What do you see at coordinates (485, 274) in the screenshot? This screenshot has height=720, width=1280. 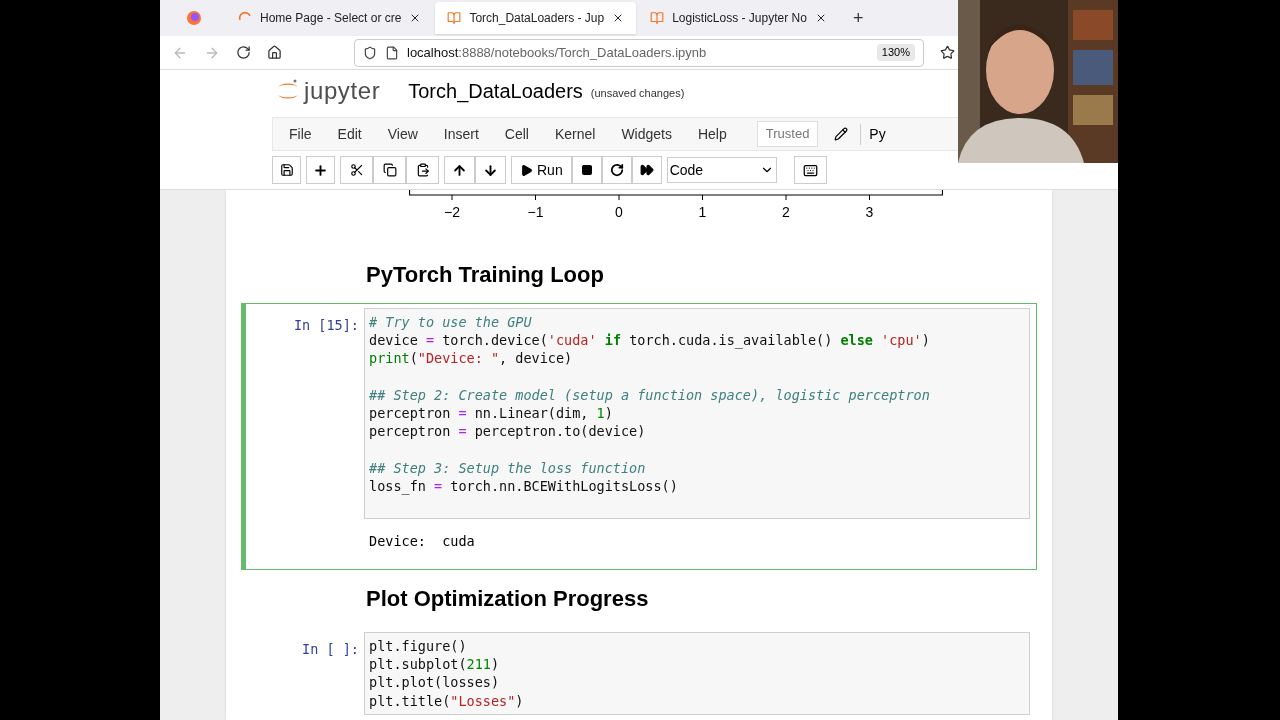 I see `section-heading: PyTorch Training Loop` at bounding box center [485, 274].